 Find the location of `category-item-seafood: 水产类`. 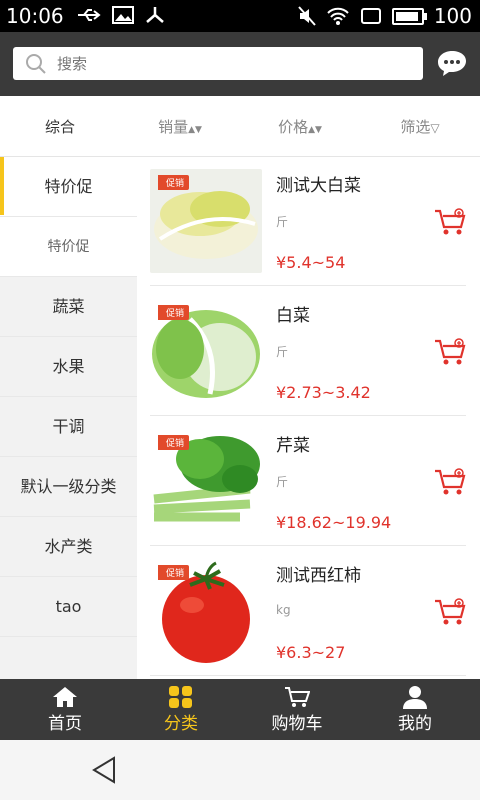

category-item-seafood: 水产类 is located at coordinates (68, 547).